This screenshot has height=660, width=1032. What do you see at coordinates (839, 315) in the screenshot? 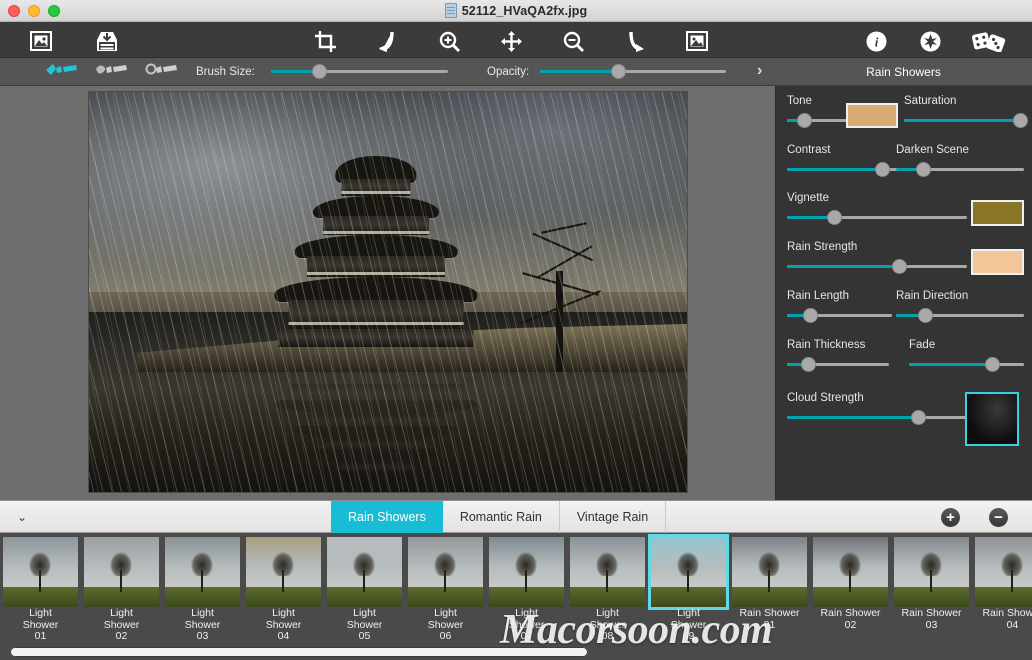
I see `slider-rain-length` at bounding box center [839, 315].